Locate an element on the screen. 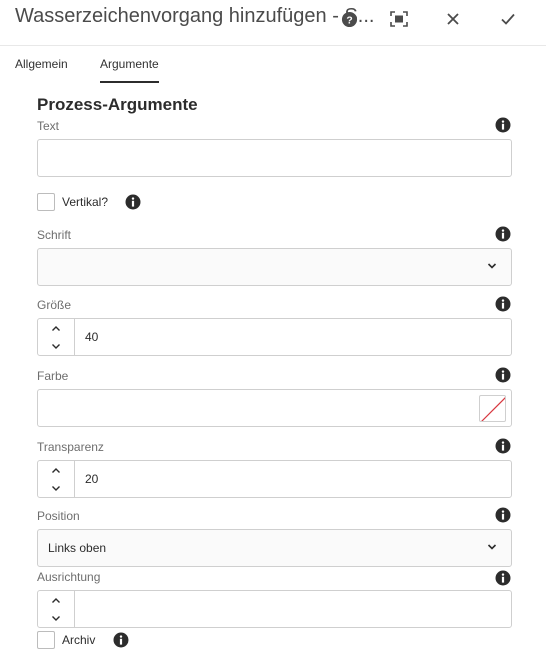  help-button: ? is located at coordinates (349, 19).